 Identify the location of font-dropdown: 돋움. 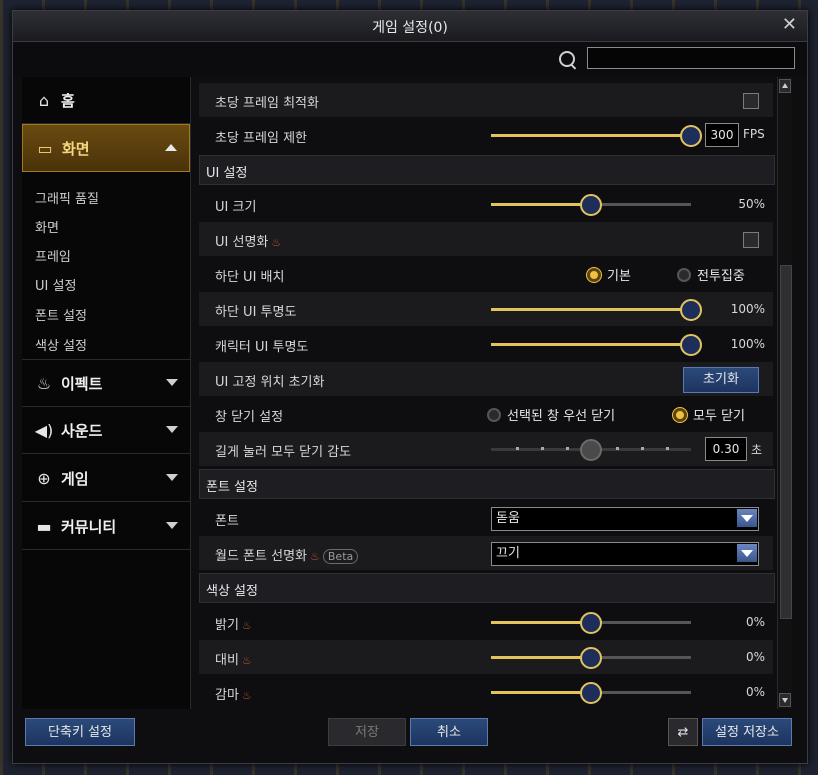
(625, 519).